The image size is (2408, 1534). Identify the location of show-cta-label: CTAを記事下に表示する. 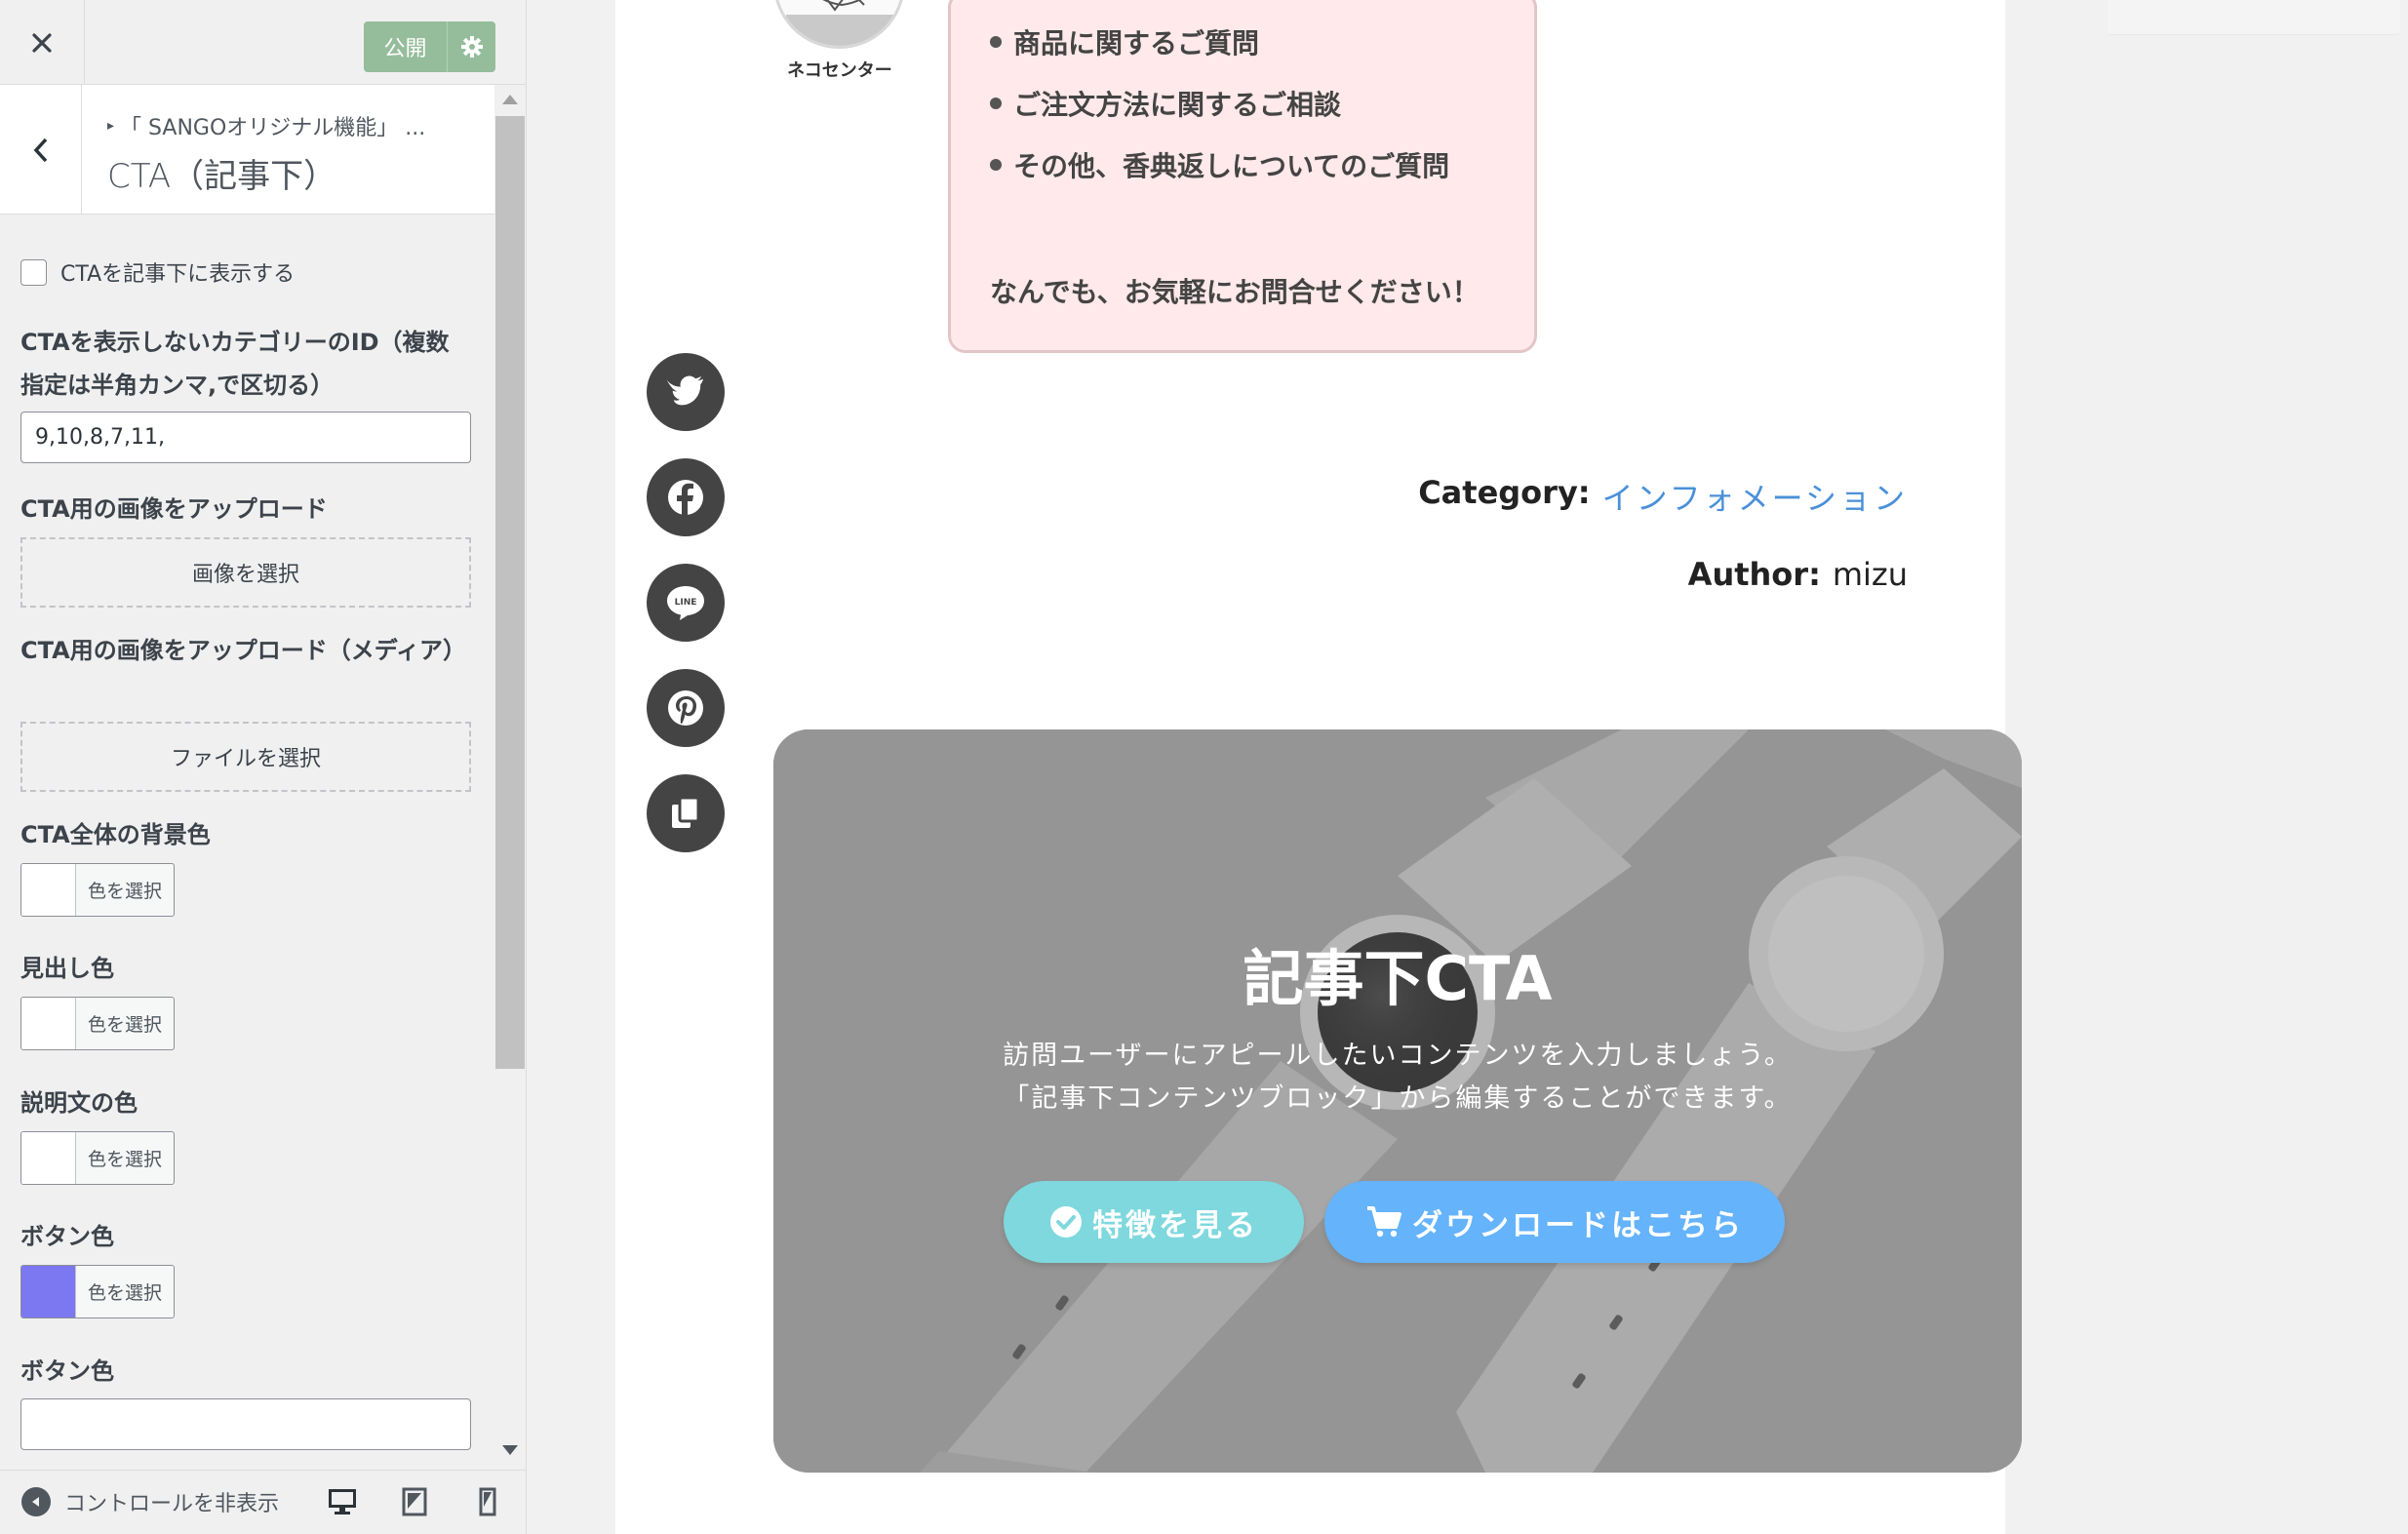
(178, 274).